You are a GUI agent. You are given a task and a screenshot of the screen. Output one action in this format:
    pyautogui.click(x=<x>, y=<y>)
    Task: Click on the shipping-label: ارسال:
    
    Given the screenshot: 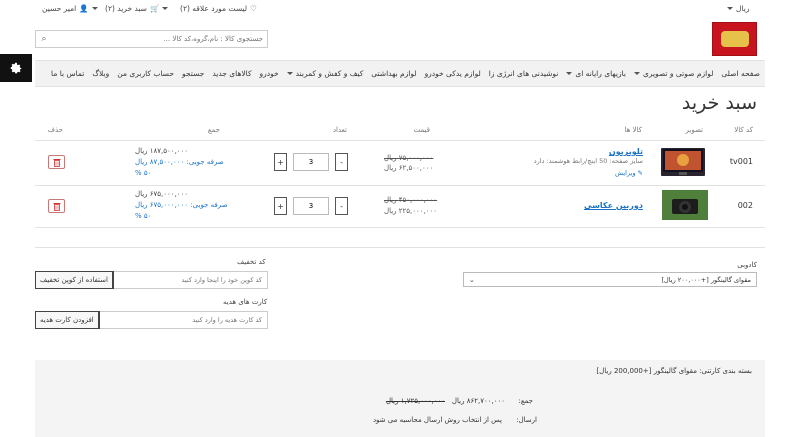 What is the action you would take?
    pyautogui.click(x=526, y=420)
    